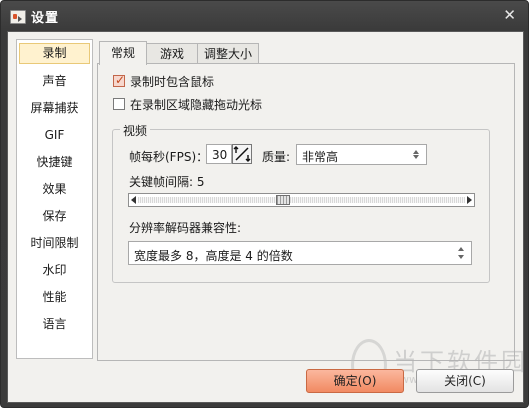  I want to click on sidebar-item-screen-capture: 屏幕捕获, so click(54, 108).